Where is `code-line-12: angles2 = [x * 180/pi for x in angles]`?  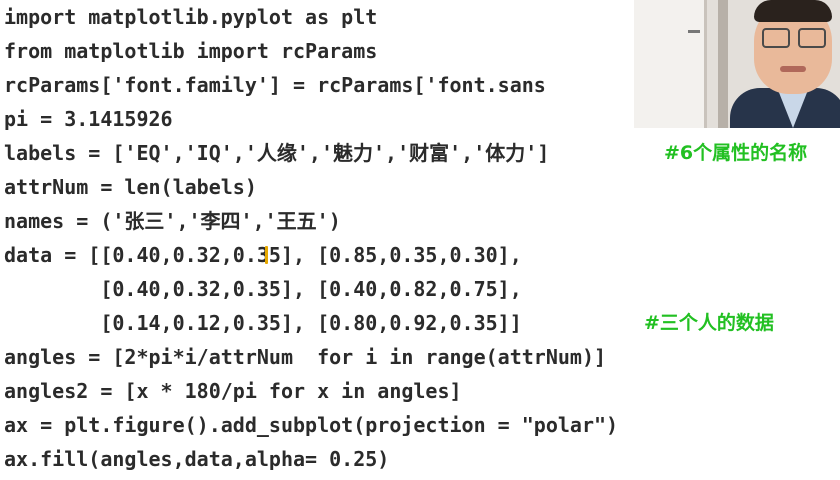
code-line-12: angles2 = [x * 180/pi for x in angles] is located at coordinates (233, 391).